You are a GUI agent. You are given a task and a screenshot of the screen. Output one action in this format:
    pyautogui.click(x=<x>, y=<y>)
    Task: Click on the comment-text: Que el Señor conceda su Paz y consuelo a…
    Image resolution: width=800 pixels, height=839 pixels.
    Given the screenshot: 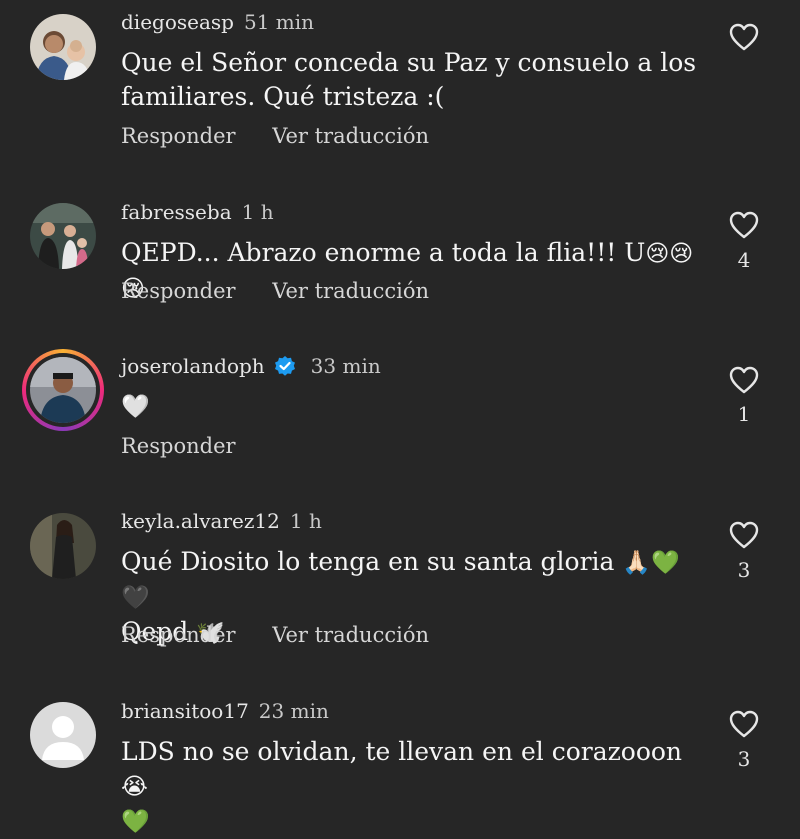 What is the action you would take?
    pyautogui.click(x=411, y=80)
    